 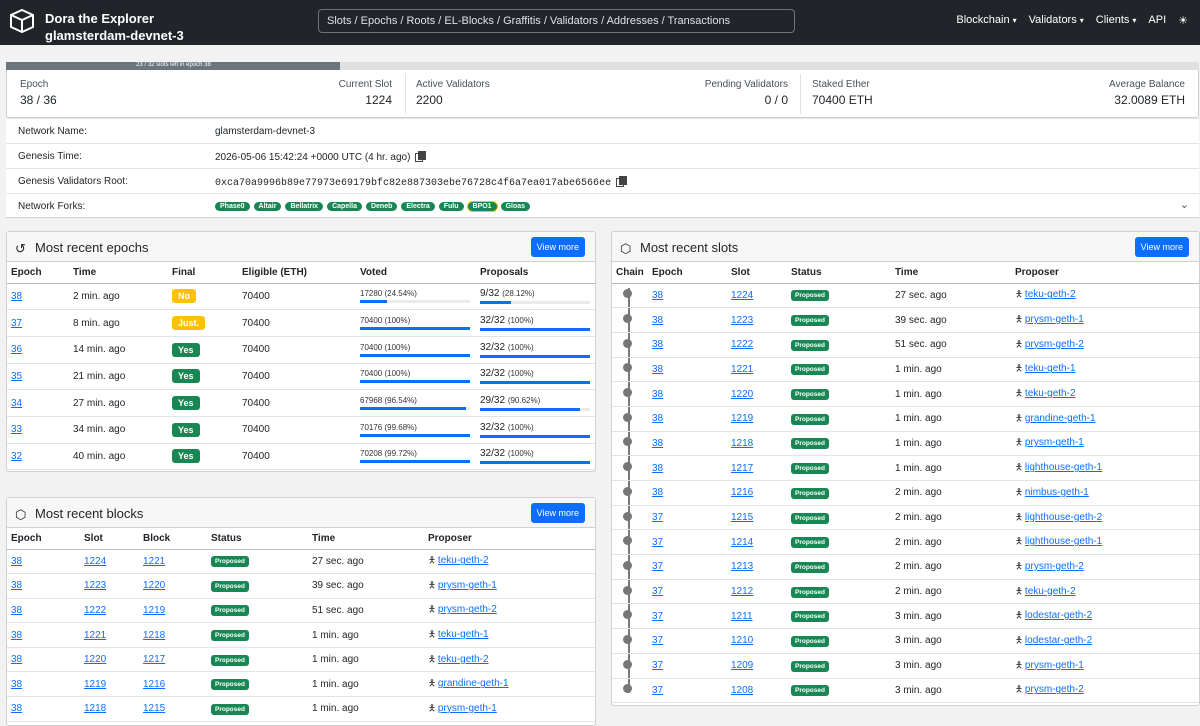 I want to click on block-link: 1221, so click(x=154, y=561).